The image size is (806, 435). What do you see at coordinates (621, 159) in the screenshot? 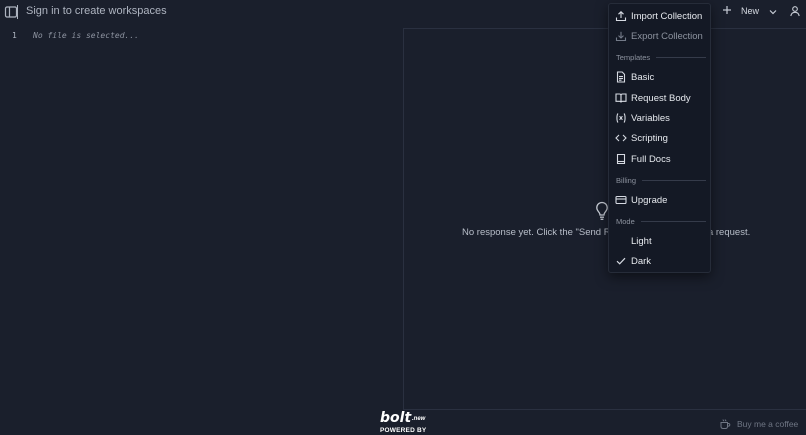
I see `docs-icon` at bounding box center [621, 159].